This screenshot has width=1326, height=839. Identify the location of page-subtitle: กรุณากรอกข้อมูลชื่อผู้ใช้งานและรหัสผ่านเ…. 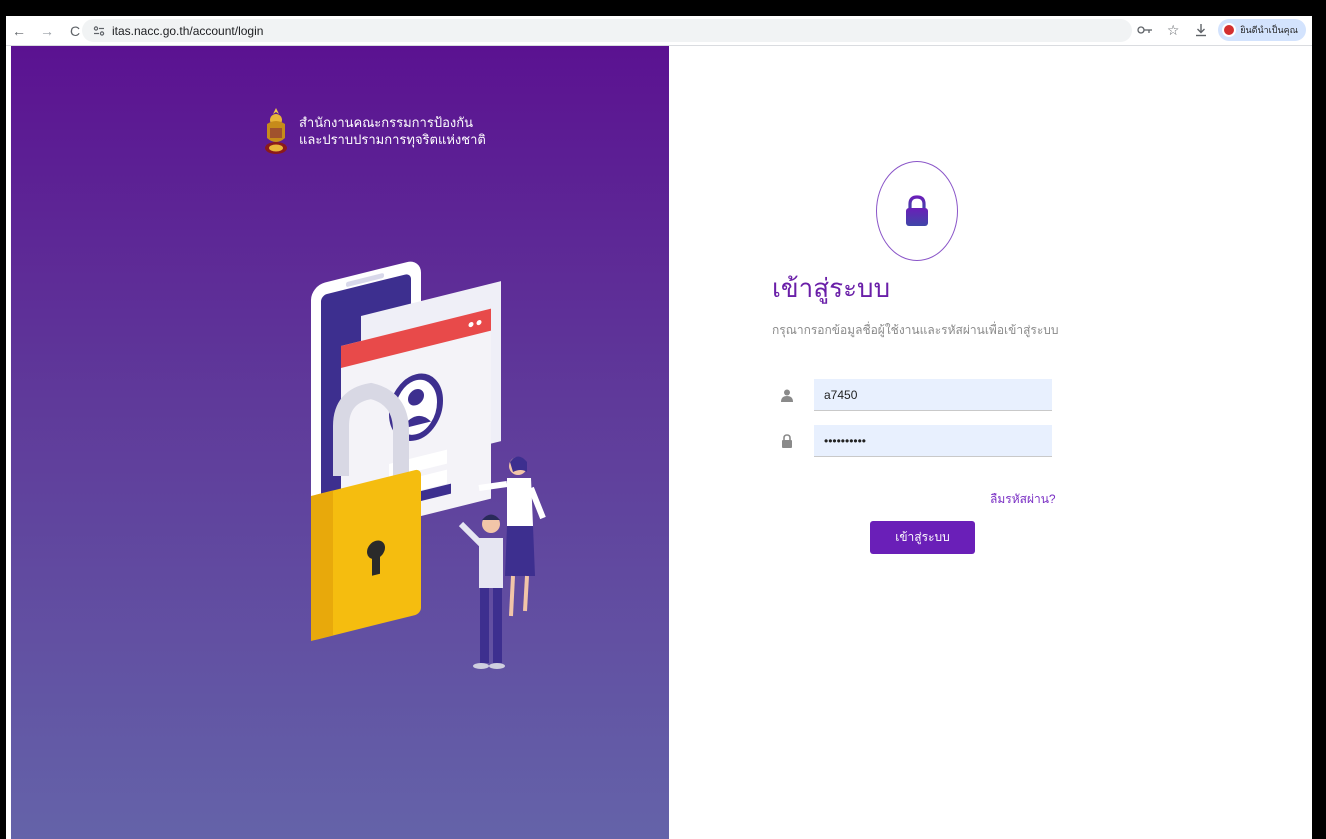
(915, 330).